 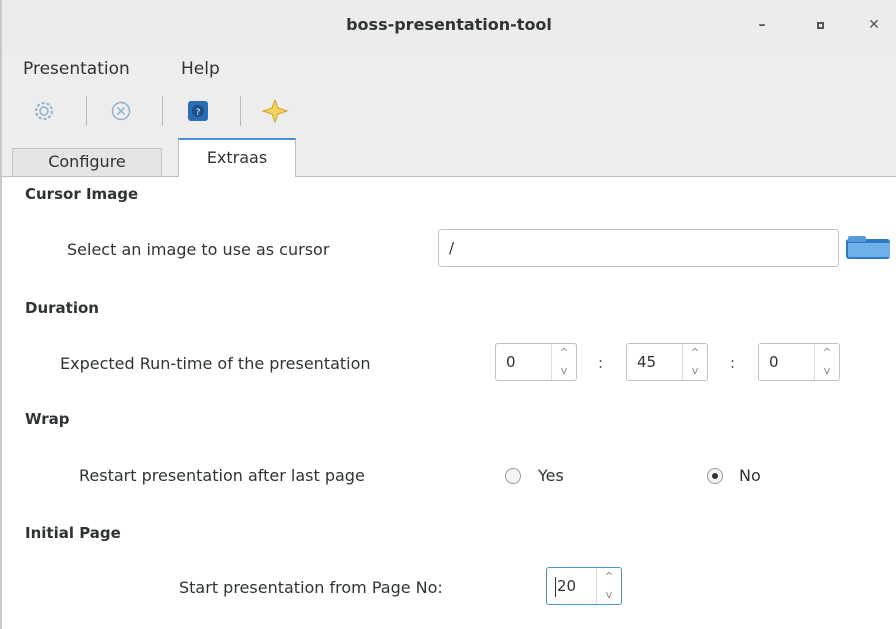 I want to click on tab-extraas: Extraas, so click(x=237, y=157).